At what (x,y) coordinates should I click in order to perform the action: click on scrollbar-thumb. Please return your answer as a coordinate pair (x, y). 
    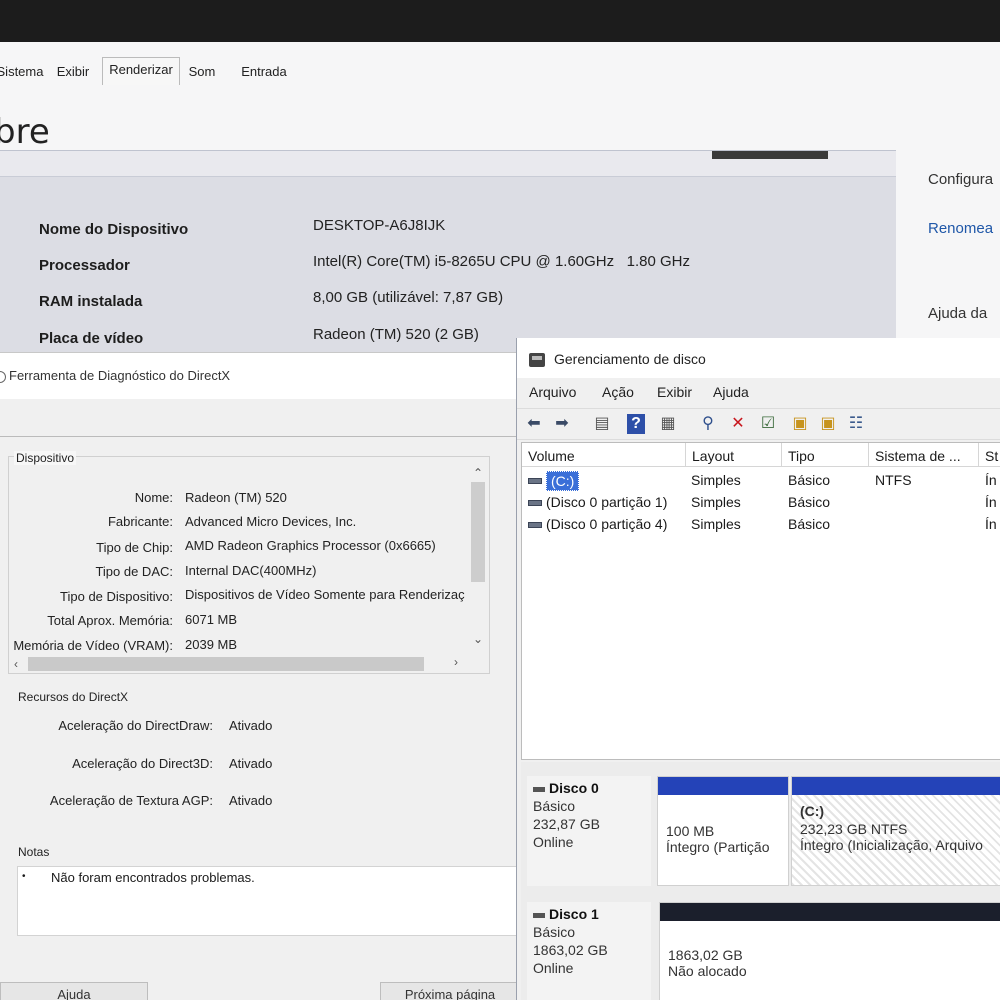
    Looking at the image, I should click on (770, 155).